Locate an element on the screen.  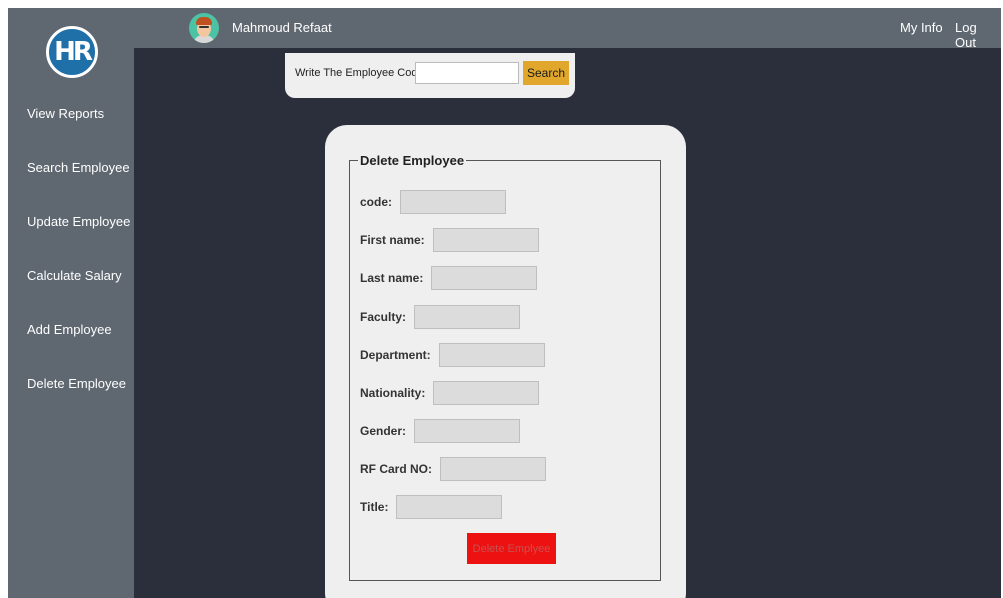
department-label: Department: is located at coordinates (395, 355).